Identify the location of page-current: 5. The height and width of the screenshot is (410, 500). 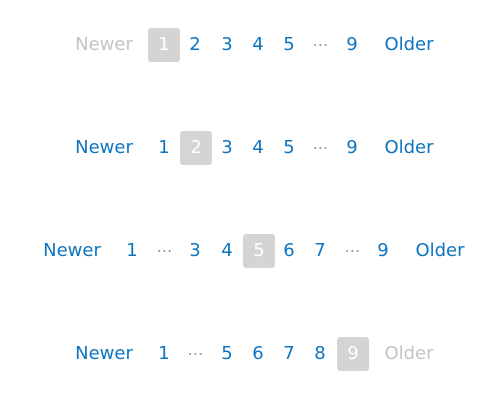
(259, 251).